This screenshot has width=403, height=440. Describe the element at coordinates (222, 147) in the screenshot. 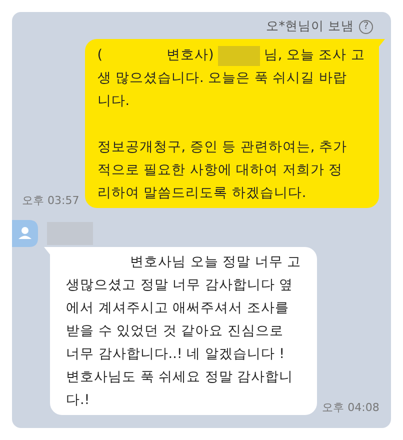

I see `message-line: 정보공개청구, 증인 등 관련하여는, 추가` at that location.